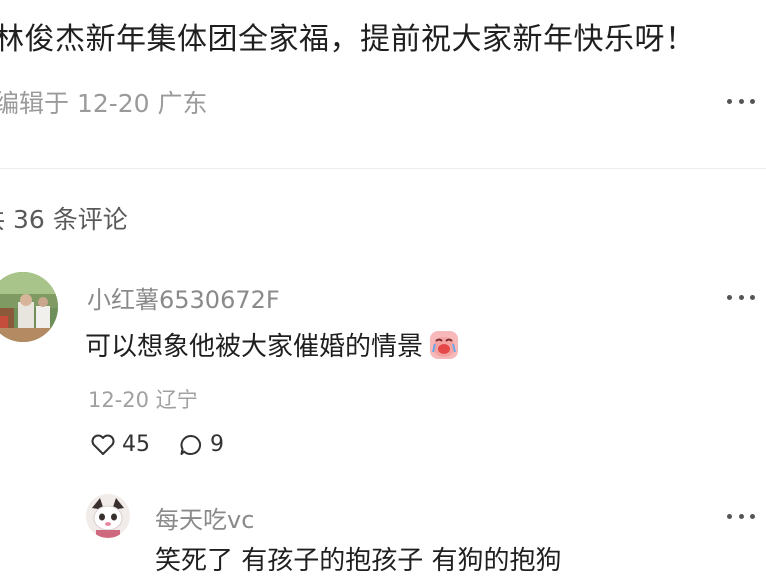 The height and width of the screenshot is (578, 766). I want to click on reply-username: 每天吃vc, so click(204, 517).